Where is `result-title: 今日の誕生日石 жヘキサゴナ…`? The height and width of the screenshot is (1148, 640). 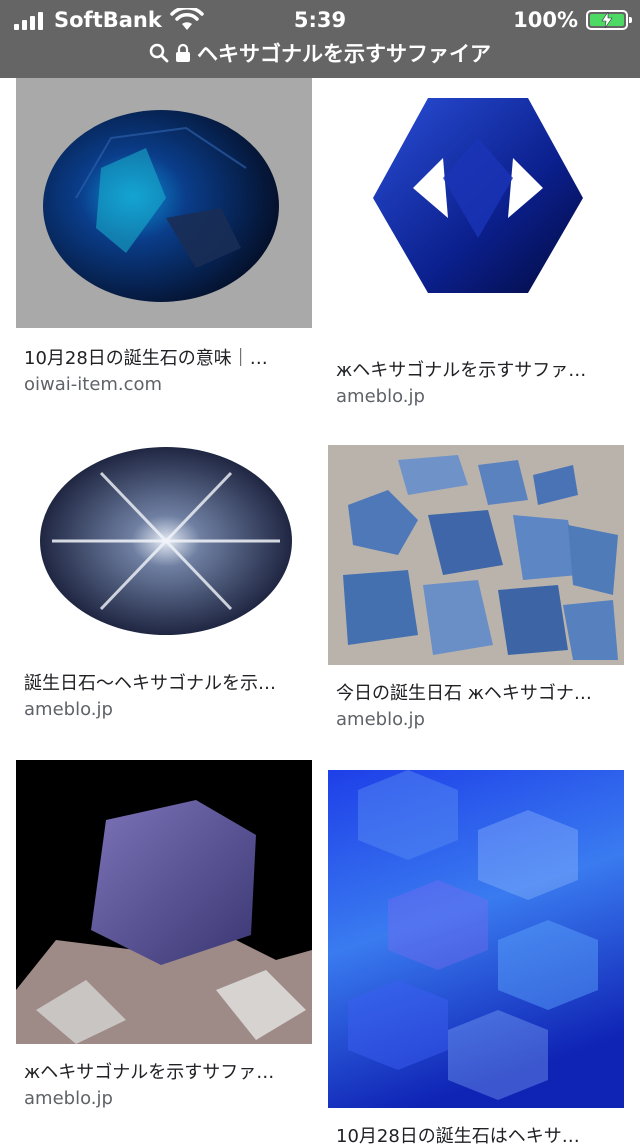 result-title: 今日の誕生日石 жヘキサゴナ… is located at coordinates (464, 692).